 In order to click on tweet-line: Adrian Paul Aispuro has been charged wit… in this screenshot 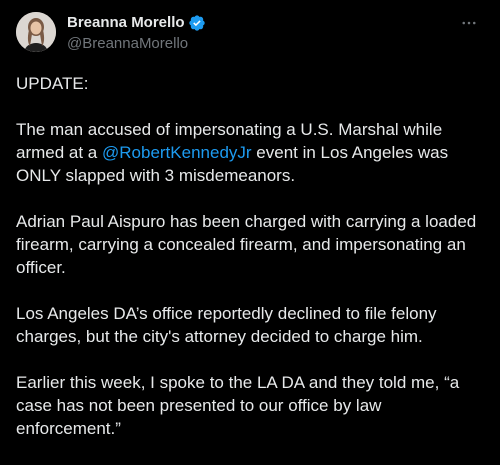, I will do `click(246, 221)`.